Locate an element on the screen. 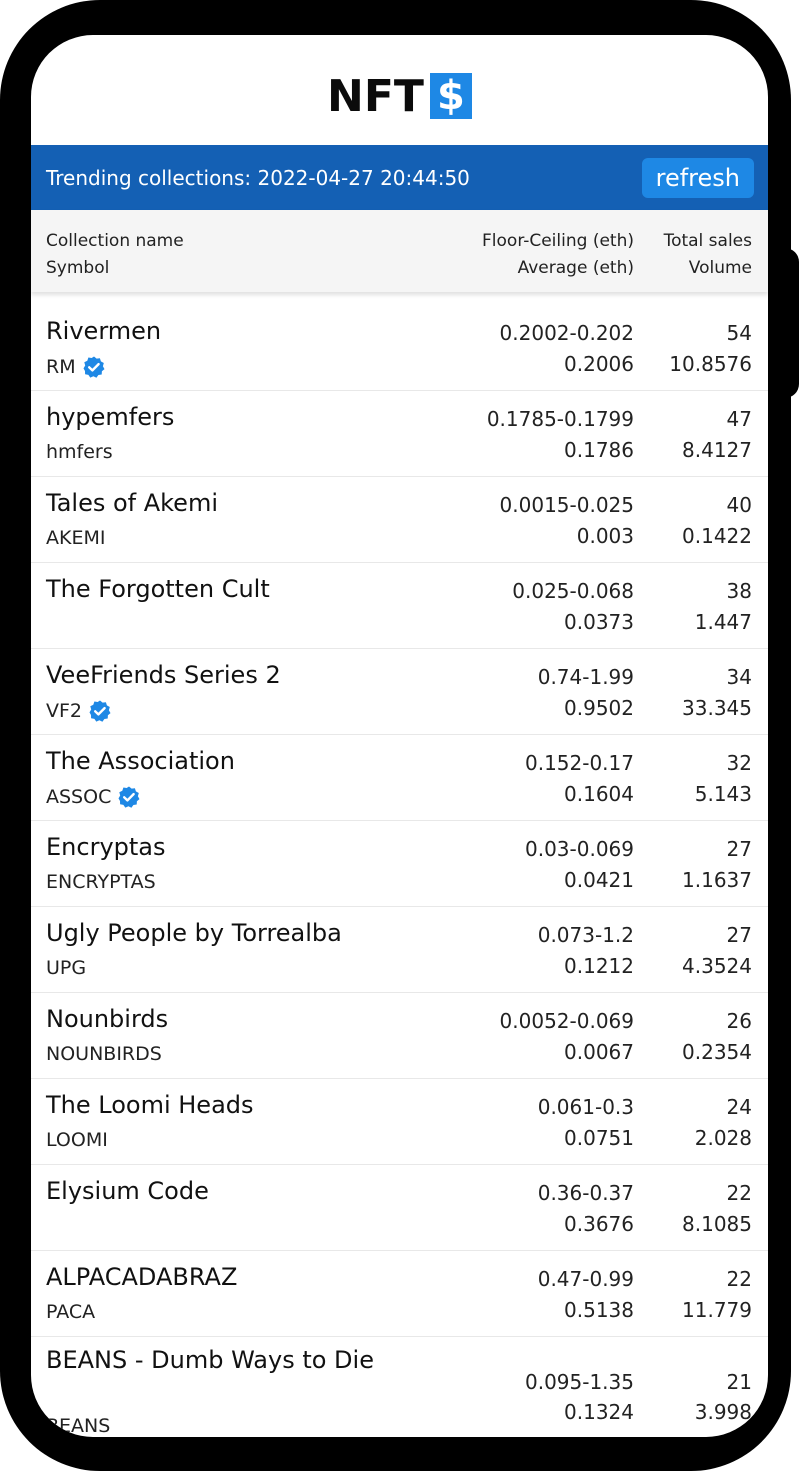 The image size is (799, 1471). collection-symbol: BEANS is located at coordinates (78, 1426).